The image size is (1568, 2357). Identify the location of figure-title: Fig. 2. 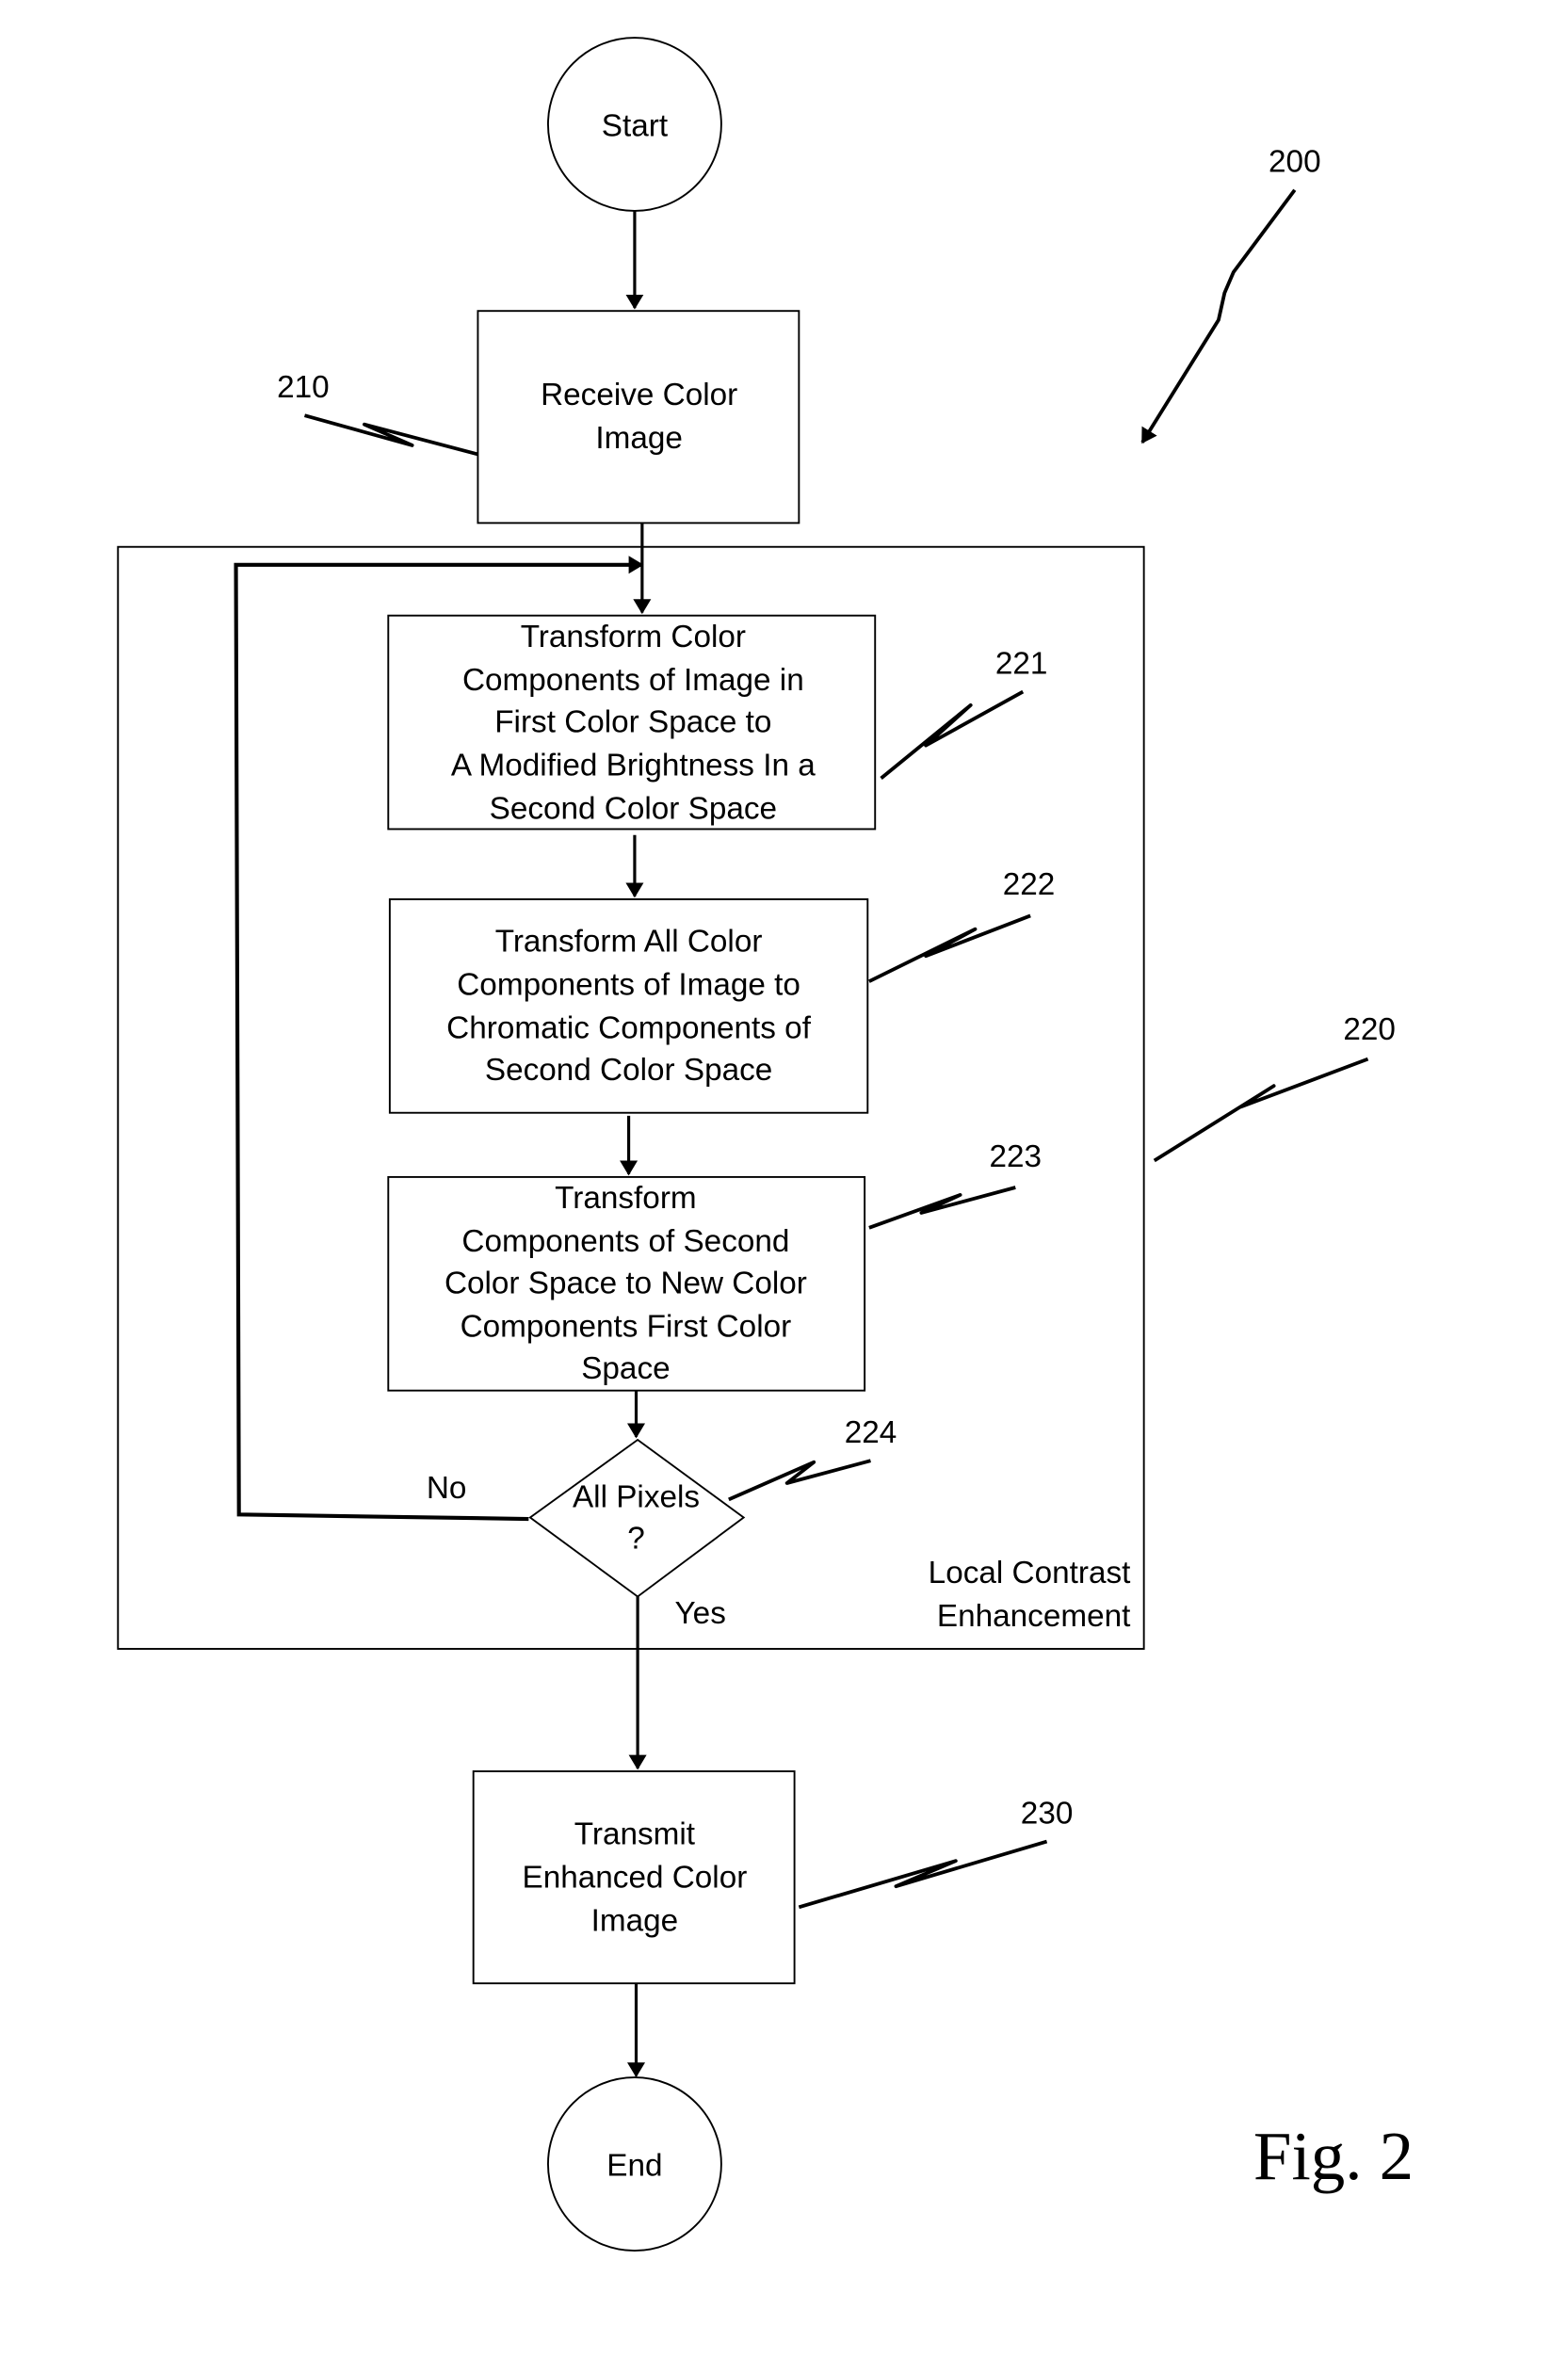
(1333, 2156).